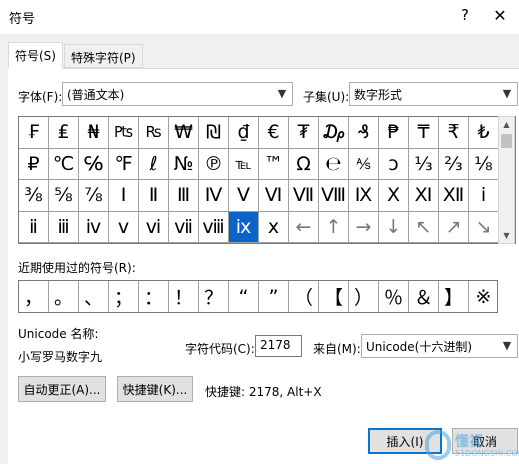 The height and width of the screenshot is (464, 519). Describe the element at coordinates (364, 196) in the screenshot. I see `symbol-cell: Ⅸ` at that location.